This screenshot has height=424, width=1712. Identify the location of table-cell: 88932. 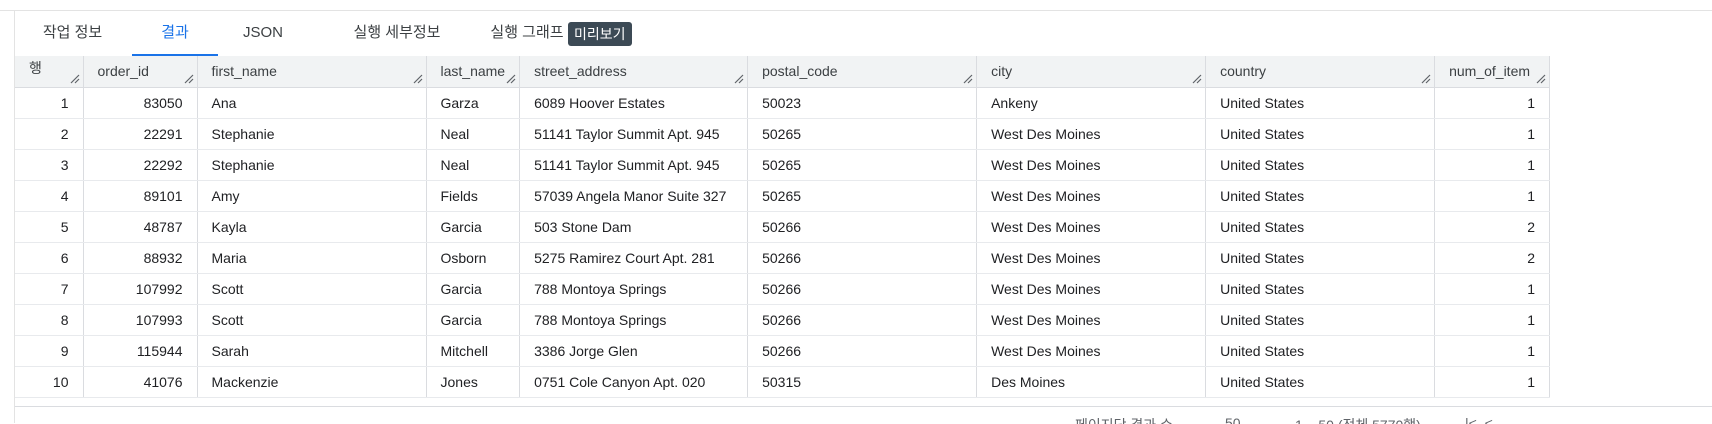
(140, 258).